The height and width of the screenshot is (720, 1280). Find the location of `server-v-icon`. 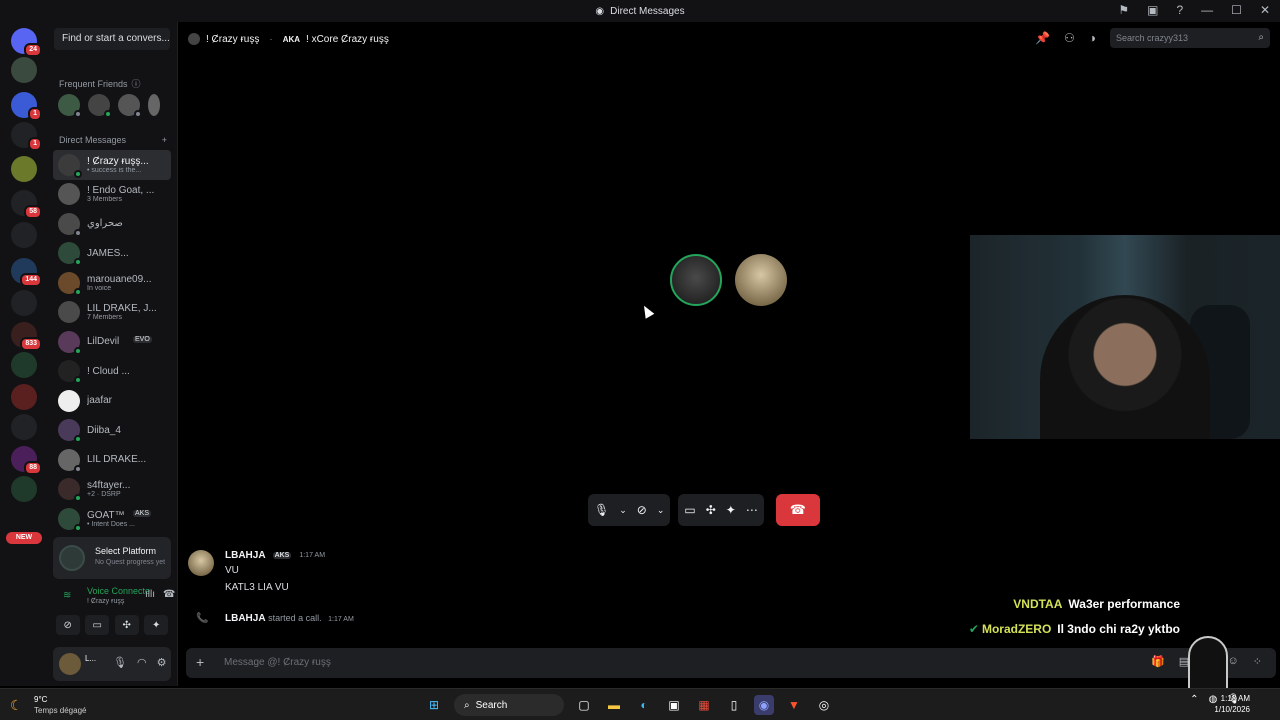

server-v-icon is located at coordinates (24, 427).